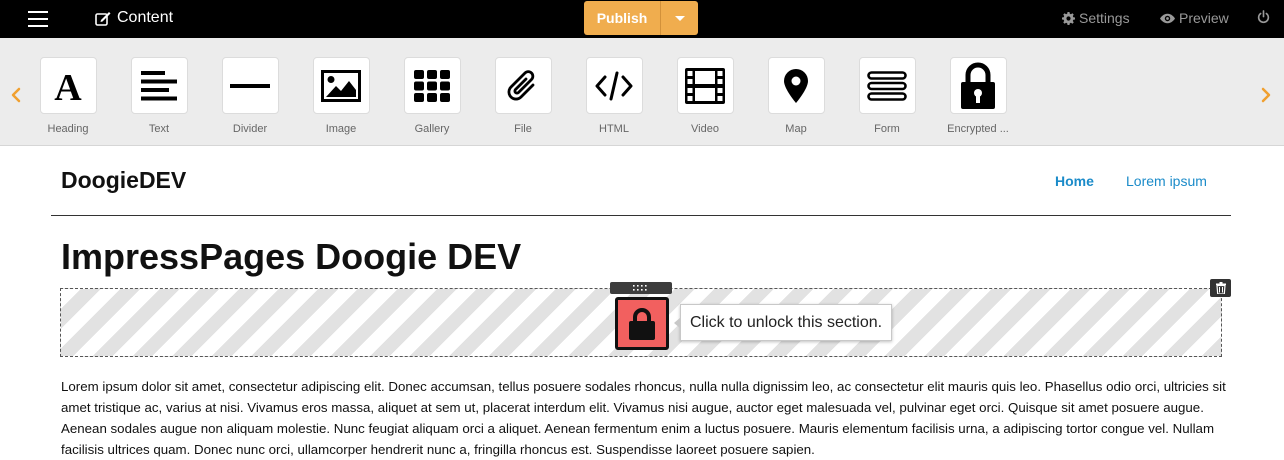 The height and width of the screenshot is (460, 1284). I want to click on widget-map: Map, so click(796, 96).